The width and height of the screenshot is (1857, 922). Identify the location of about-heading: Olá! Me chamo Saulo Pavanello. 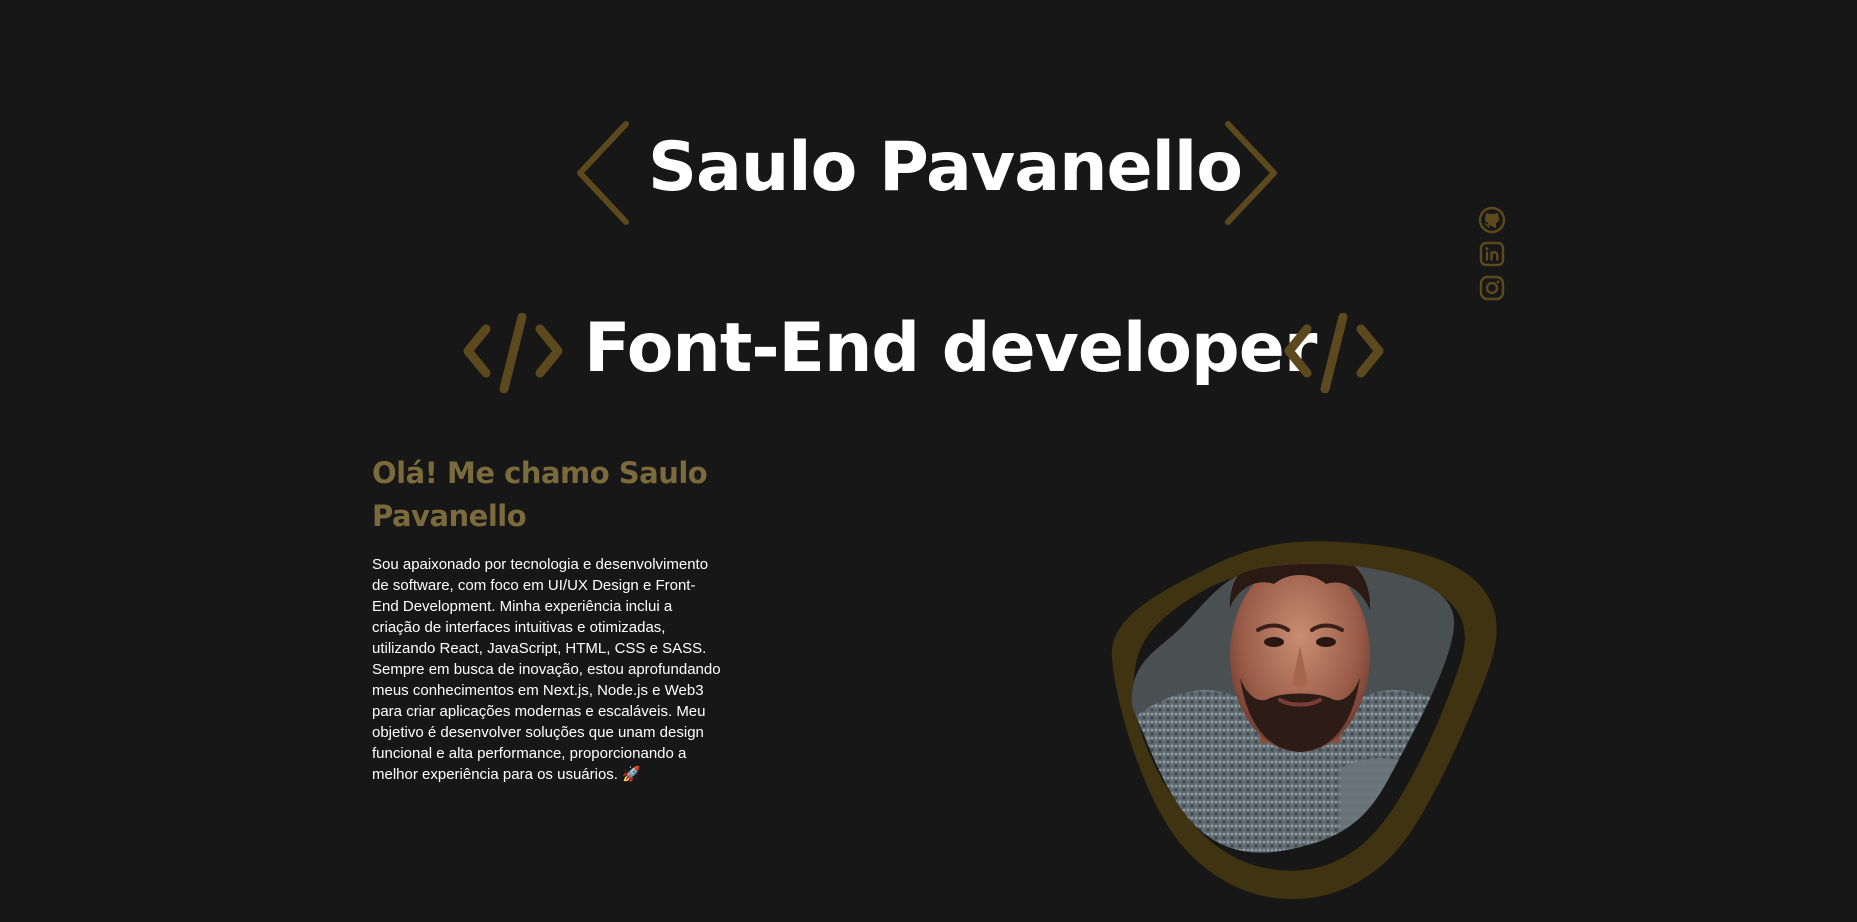
(540, 494).